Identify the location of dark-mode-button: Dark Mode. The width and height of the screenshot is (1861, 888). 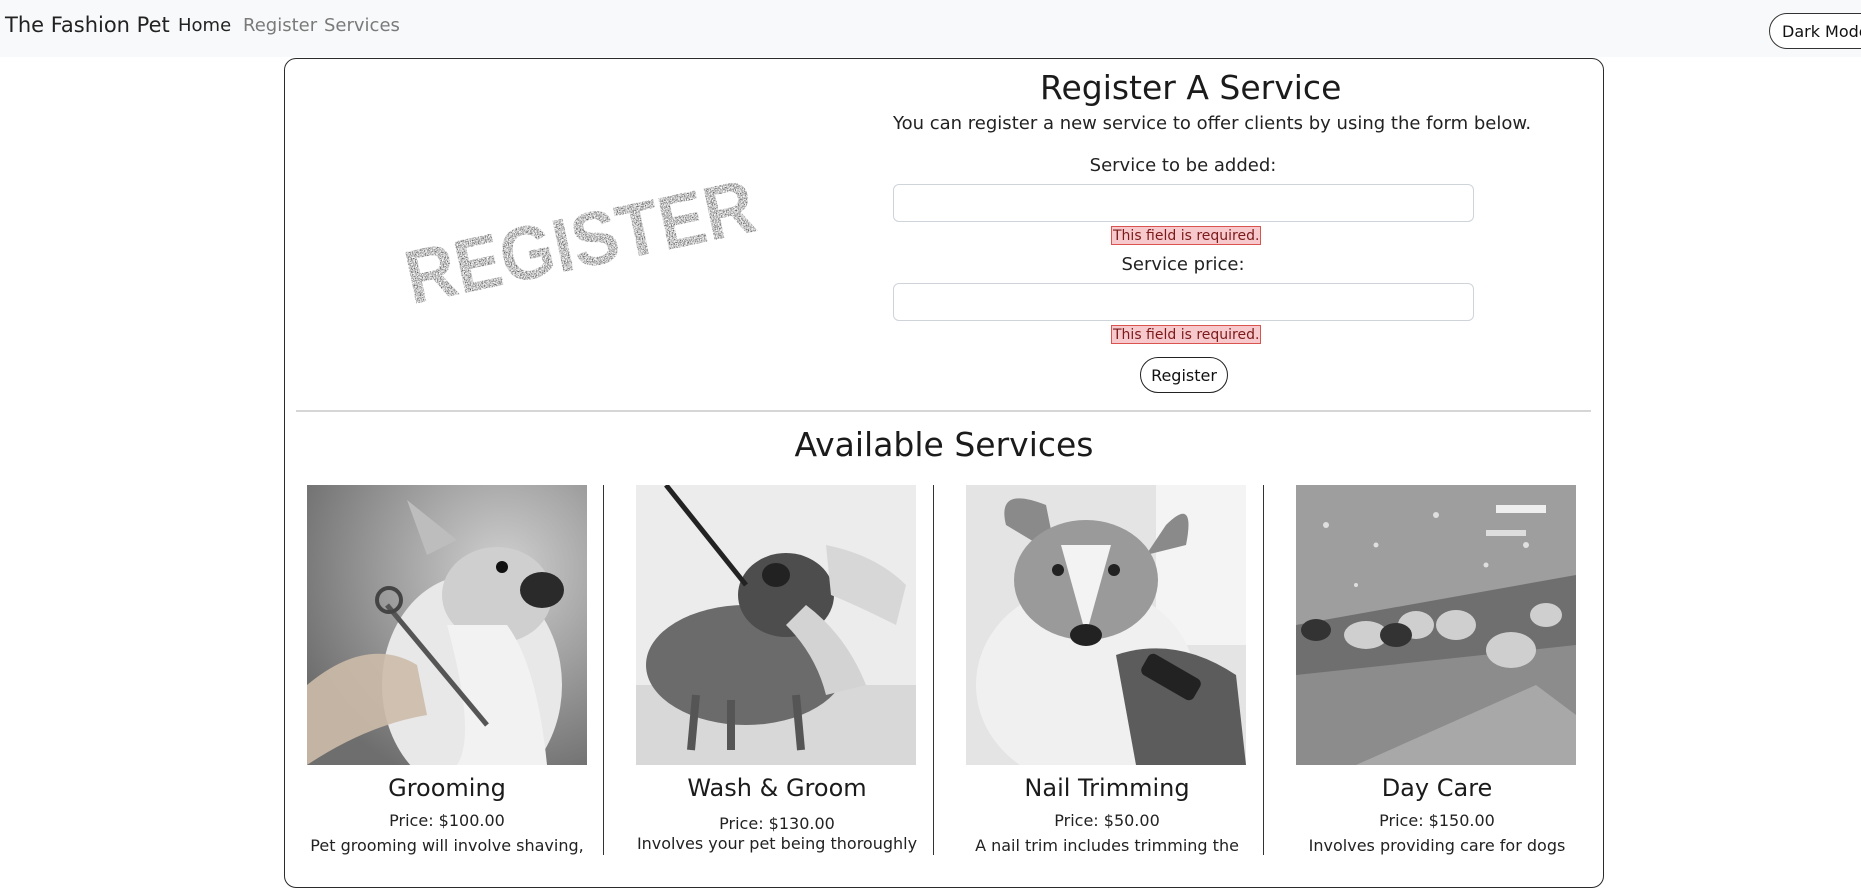
(1815, 31).